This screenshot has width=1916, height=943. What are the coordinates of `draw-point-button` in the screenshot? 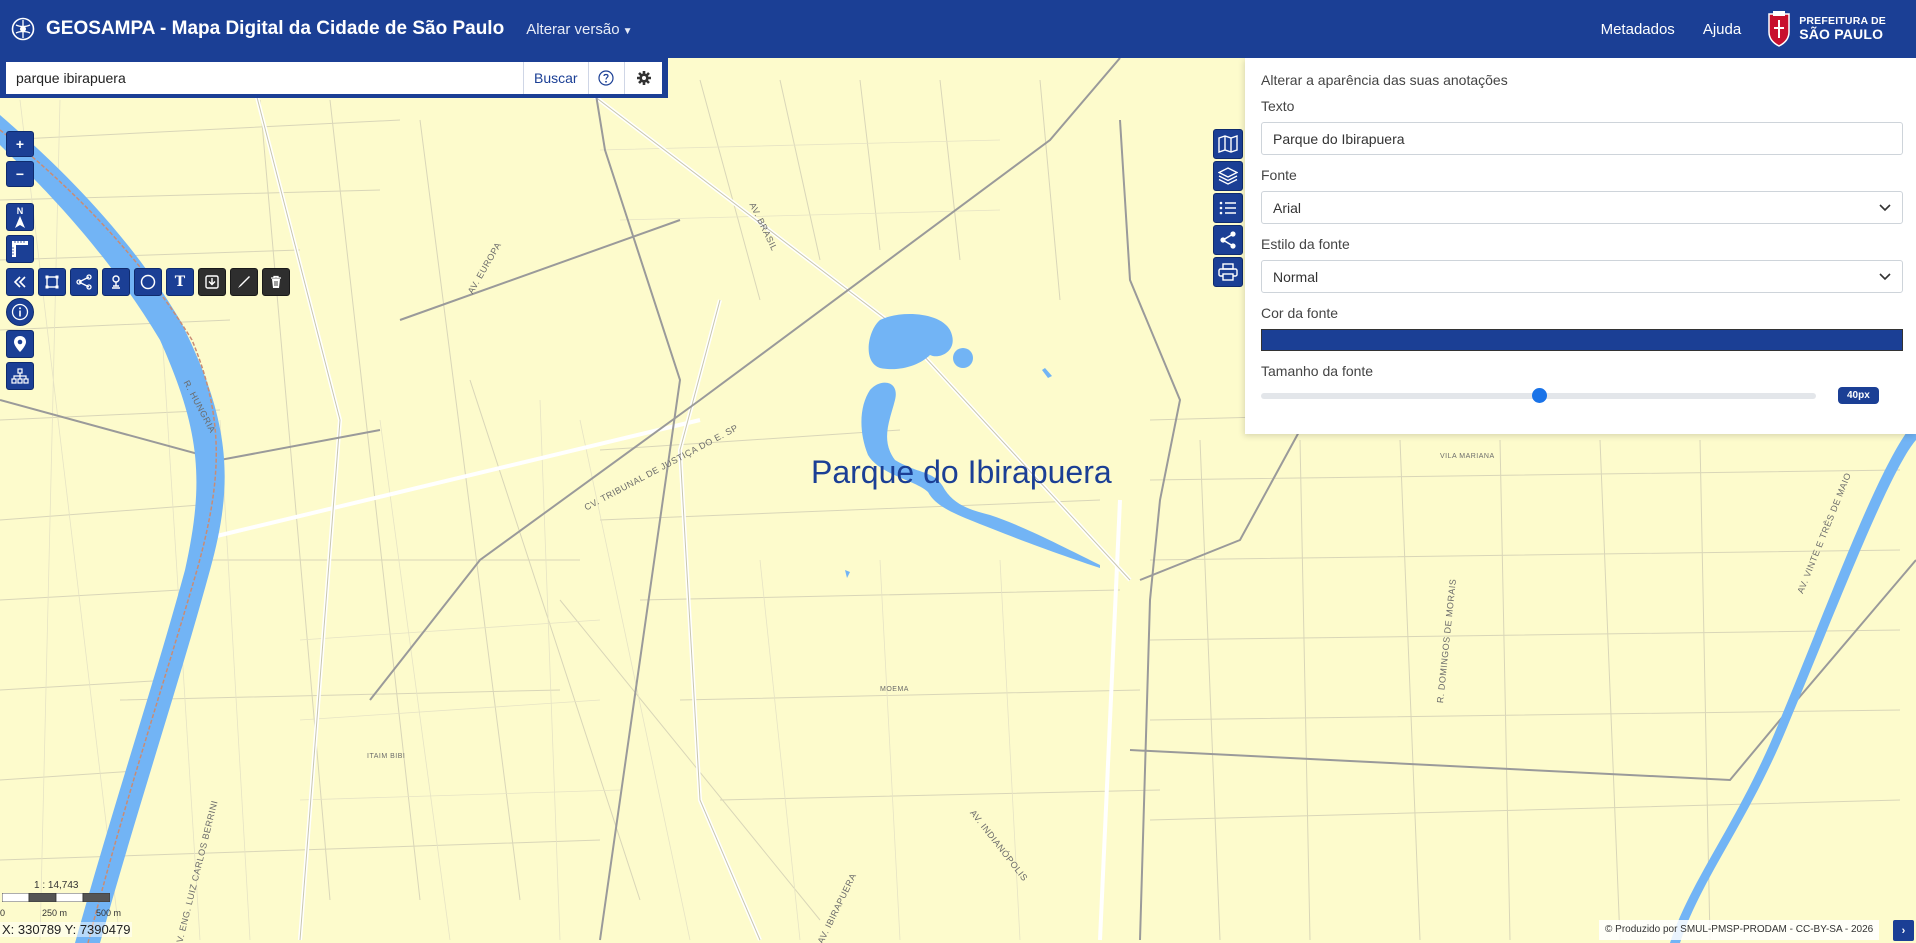 It's located at (116, 282).